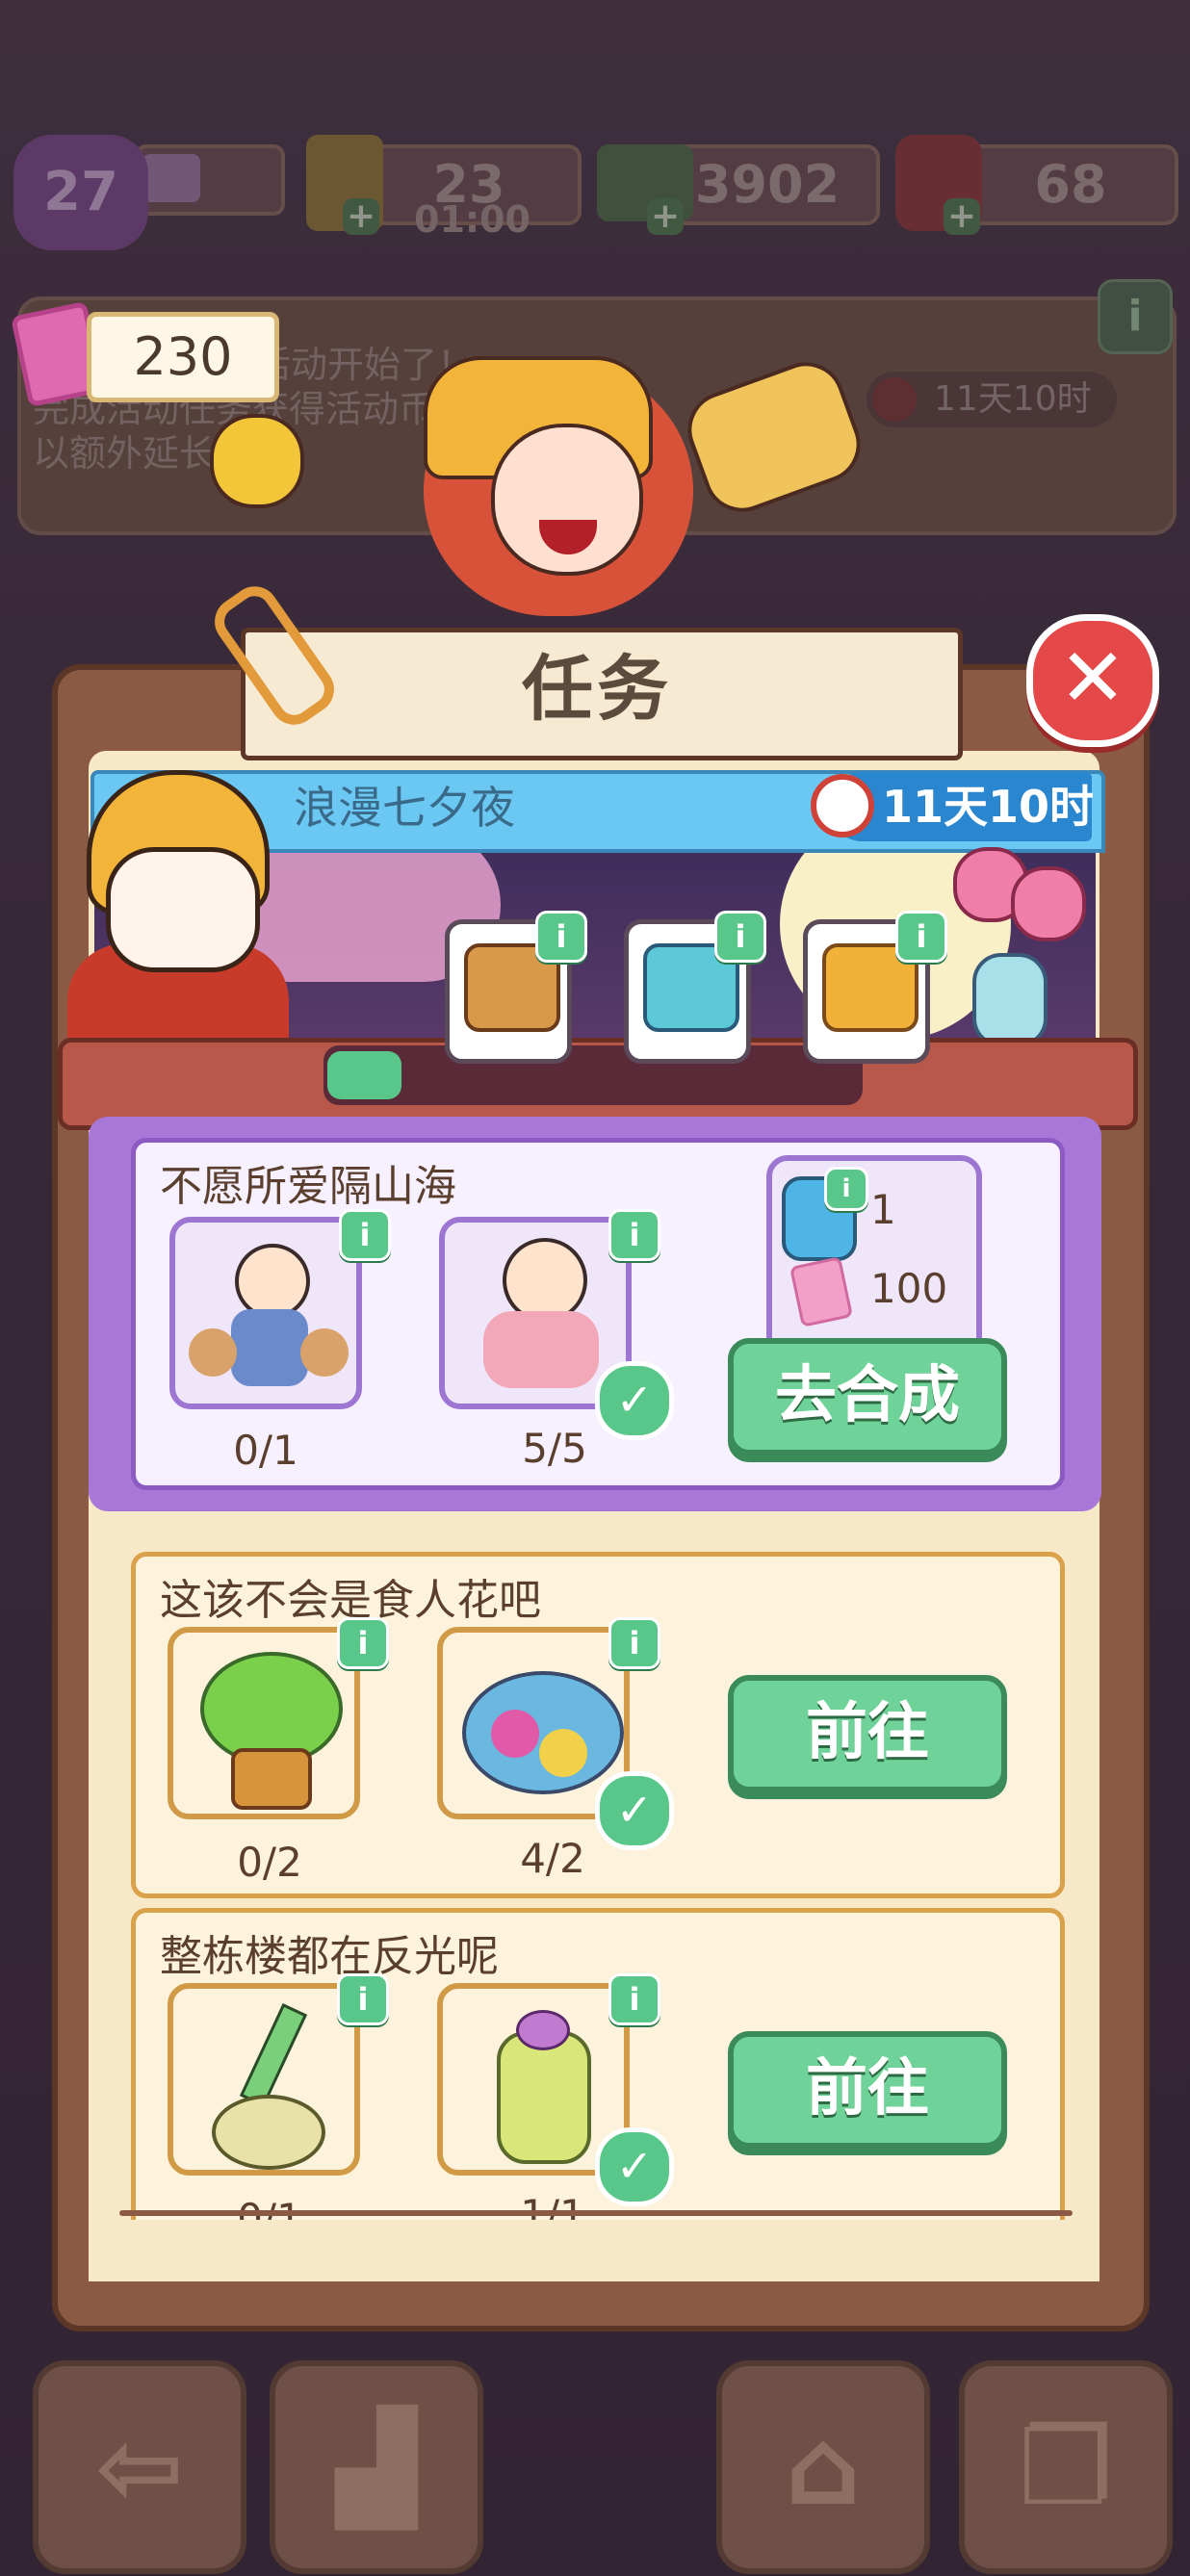 Image resolution: width=1190 pixels, height=2576 pixels. What do you see at coordinates (541, 1350) in the screenshot?
I see `weaver-girl-dress` at bounding box center [541, 1350].